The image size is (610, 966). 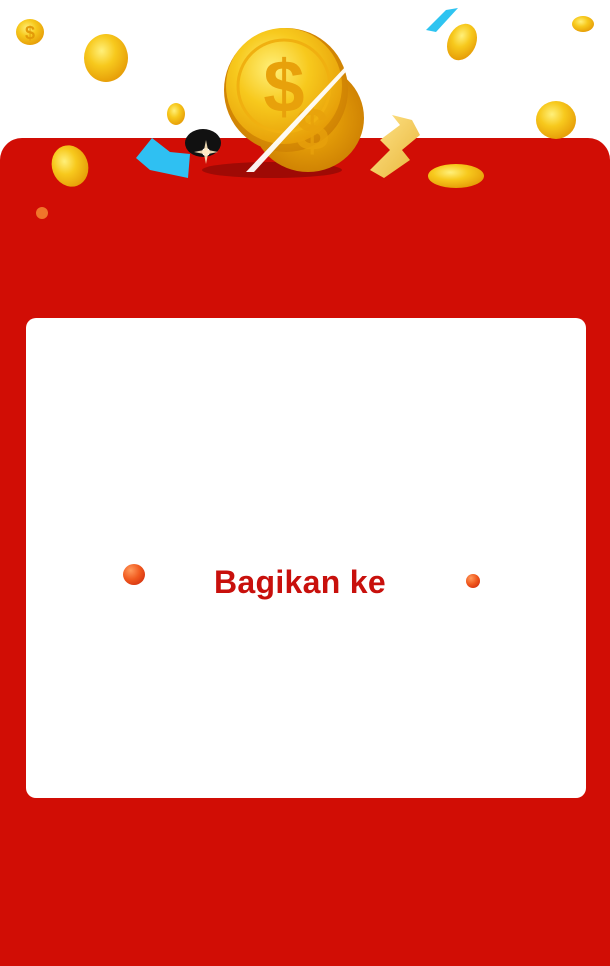 I want to click on small-dollar-coin-icon: $, so click(x=30, y=32).